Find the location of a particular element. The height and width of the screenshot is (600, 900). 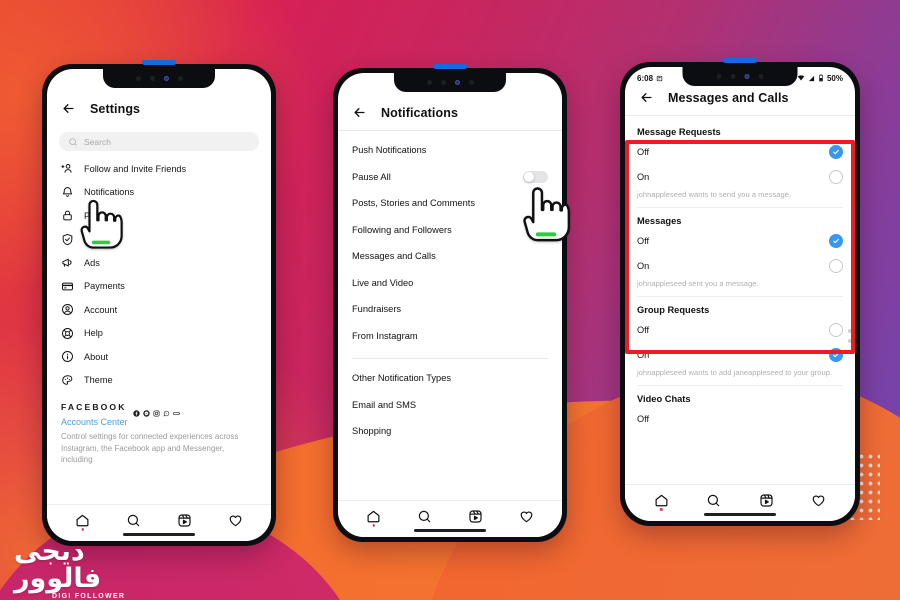

list-item-label: Fundraisers is located at coordinates (377, 309).